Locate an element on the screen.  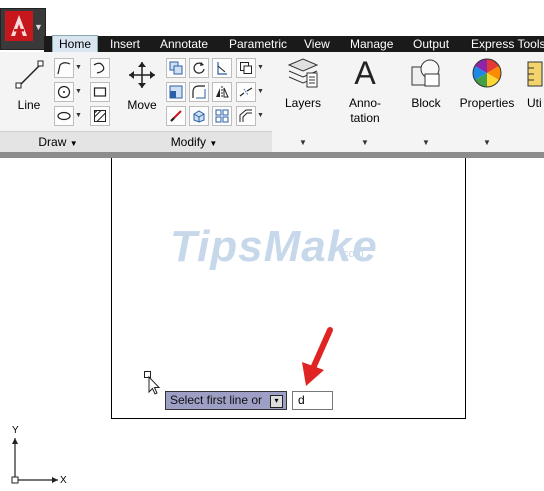
annotation-label-line1: Anno- is located at coordinates (365, 103).